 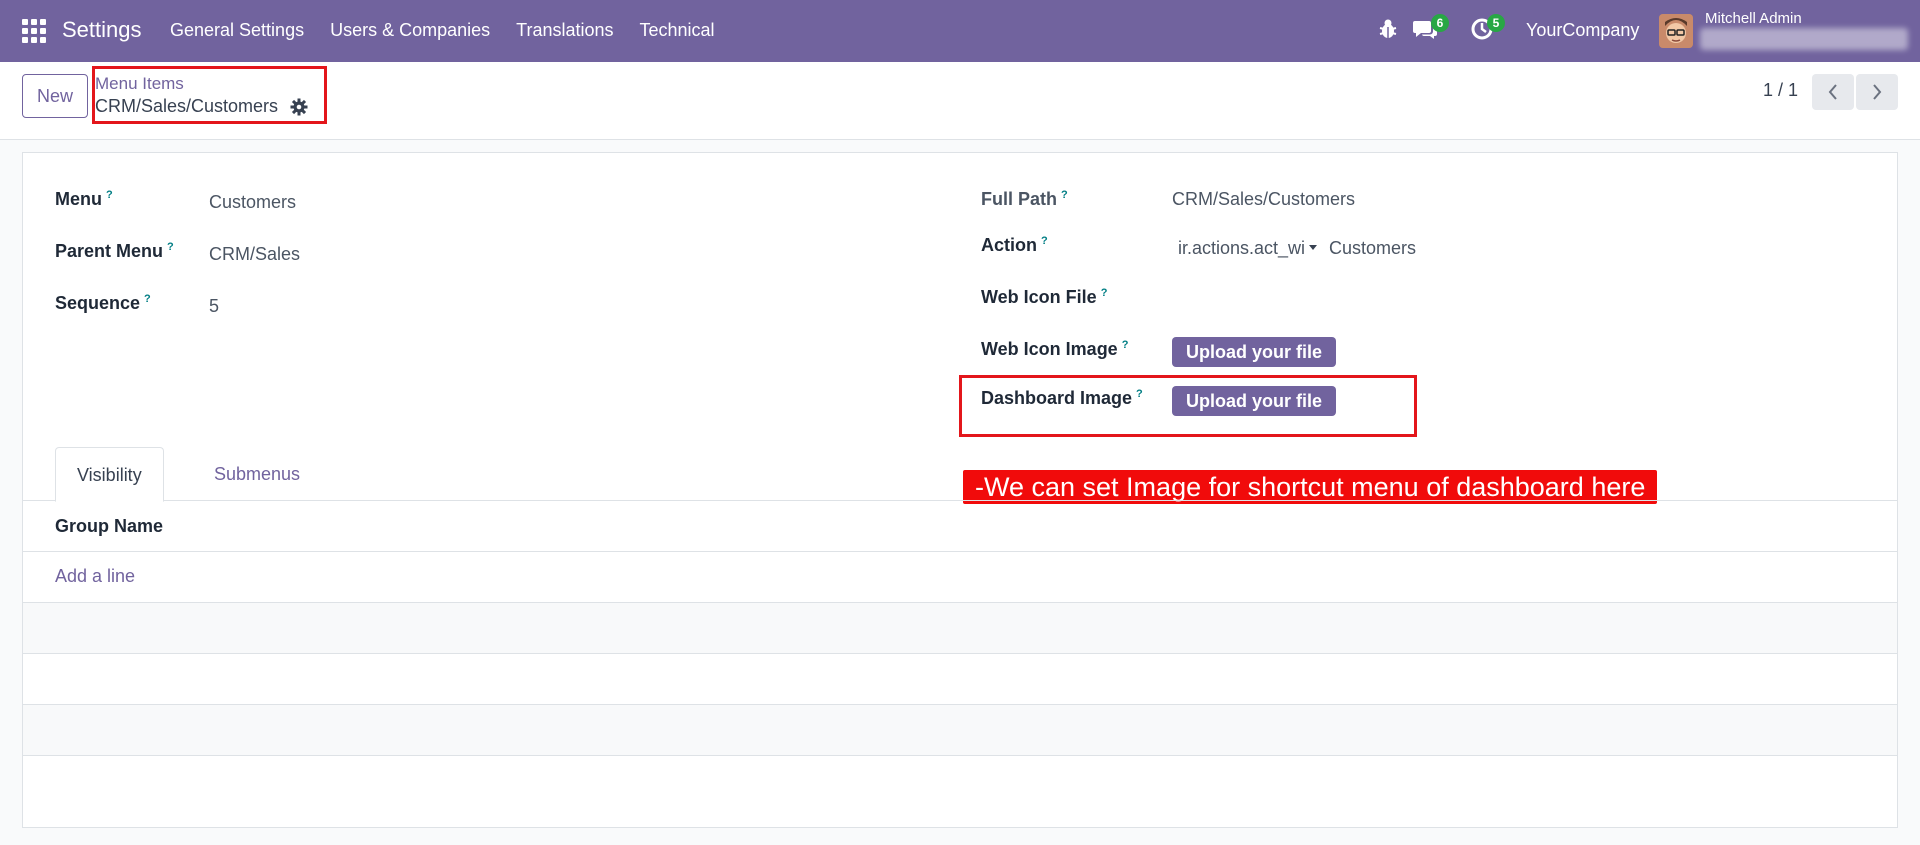 What do you see at coordinates (1241, 248) in the screenshot?
I see `action-type-select: ir.actions.act_wi` at bounding box center [1241, 248].